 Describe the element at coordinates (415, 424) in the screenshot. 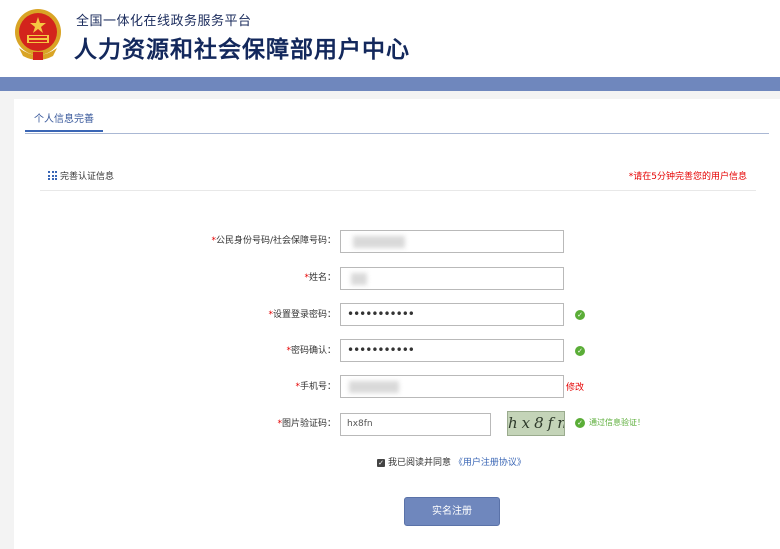

I see `captcha-input: hx8fn` at that location.